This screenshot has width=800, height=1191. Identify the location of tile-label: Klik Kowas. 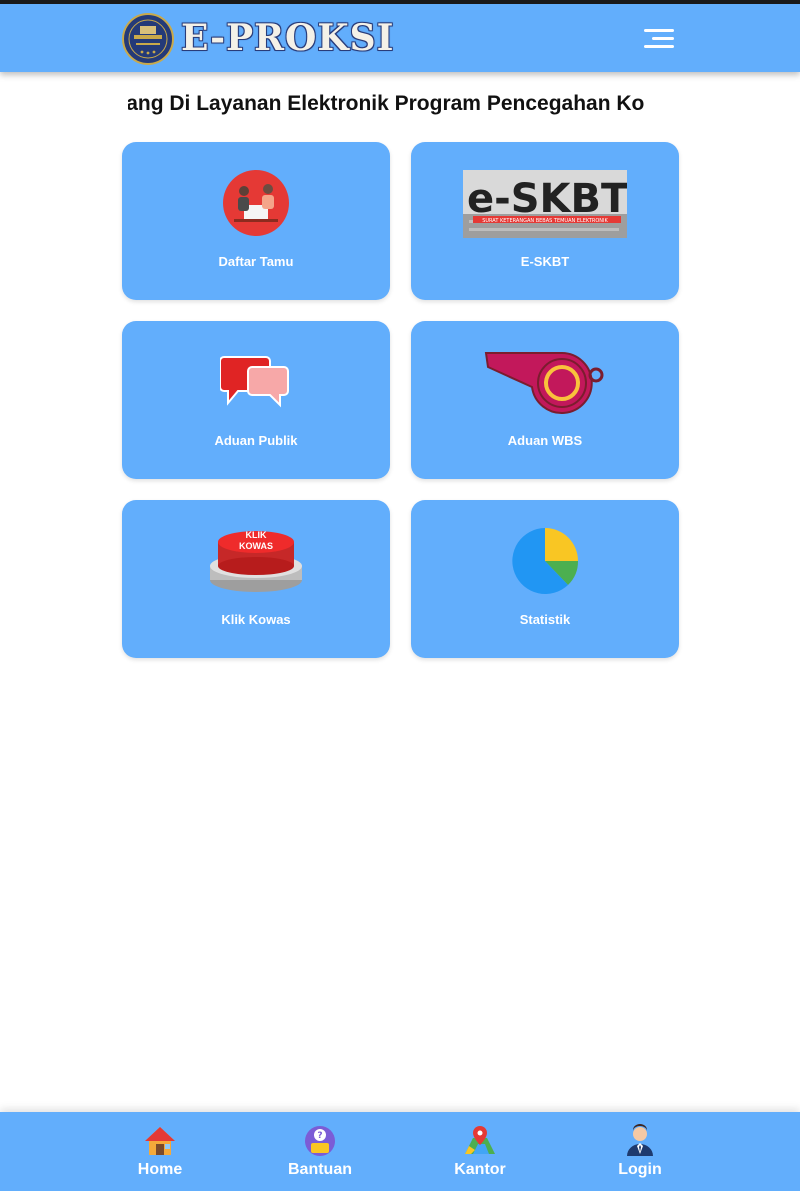
(256, 619).